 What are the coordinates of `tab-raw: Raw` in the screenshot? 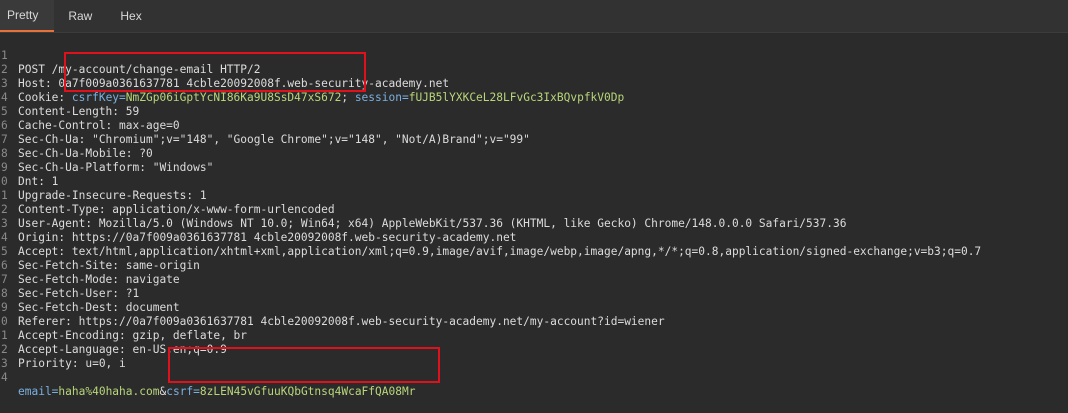 It's located at (80, 16).